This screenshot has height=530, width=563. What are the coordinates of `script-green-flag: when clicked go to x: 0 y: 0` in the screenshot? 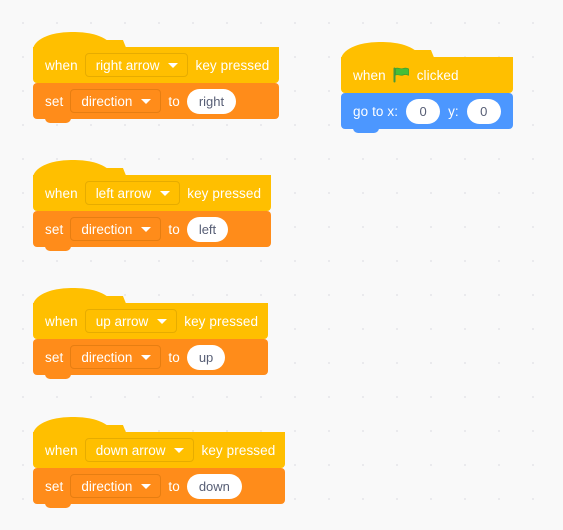 It's located at (427, 87).